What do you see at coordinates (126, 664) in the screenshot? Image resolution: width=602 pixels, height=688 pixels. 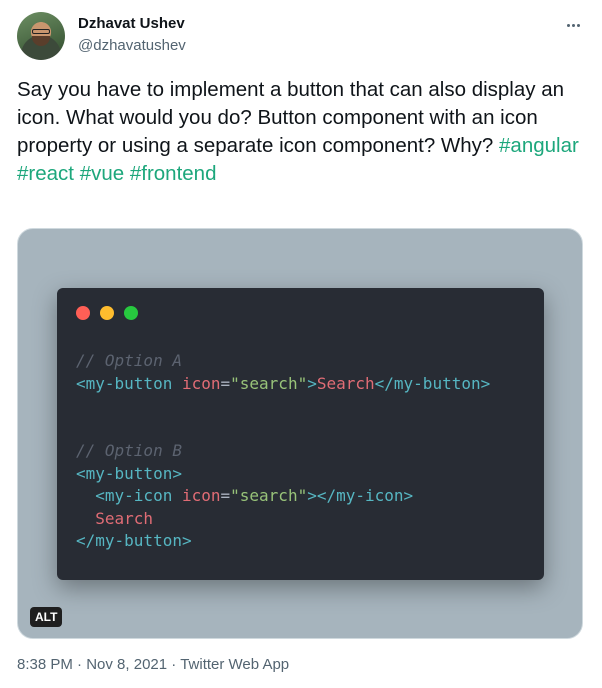 I see `tweet-date: Nov 8, 2021` at bounding box center [126, 664].